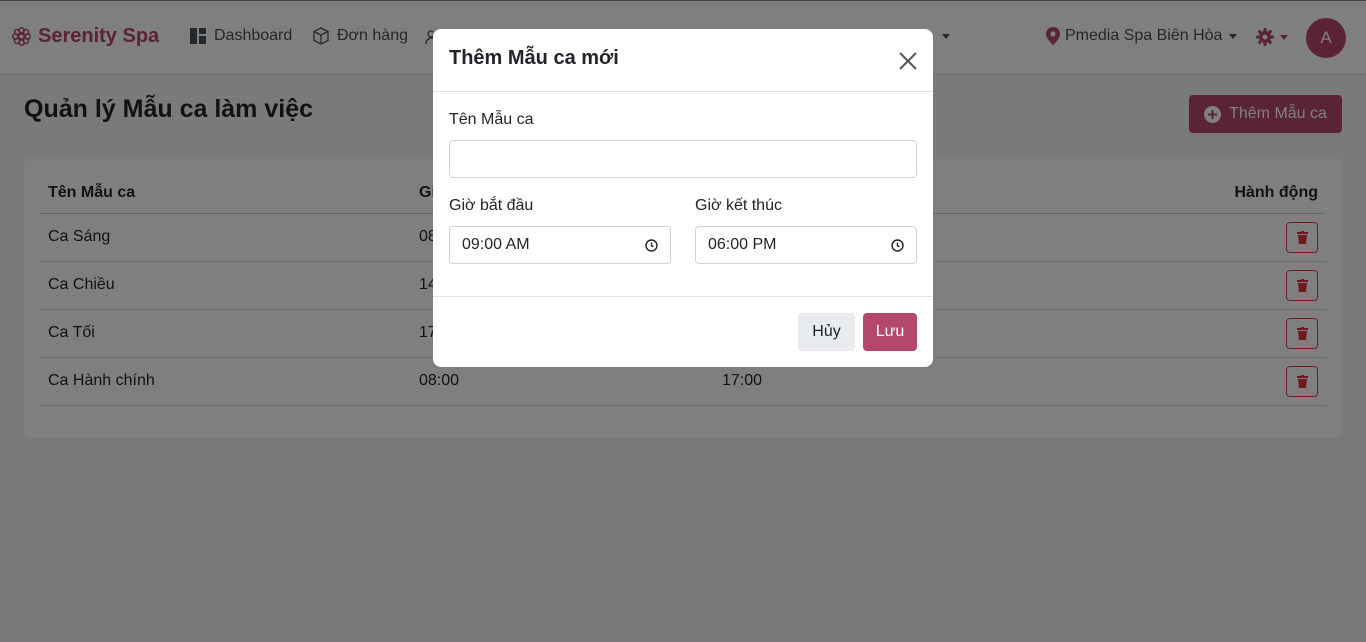 The width and height of the screenshot is (1366, 642). I want to click on modal-header: Thêm Mẫu ca mới, so click(683, 60).